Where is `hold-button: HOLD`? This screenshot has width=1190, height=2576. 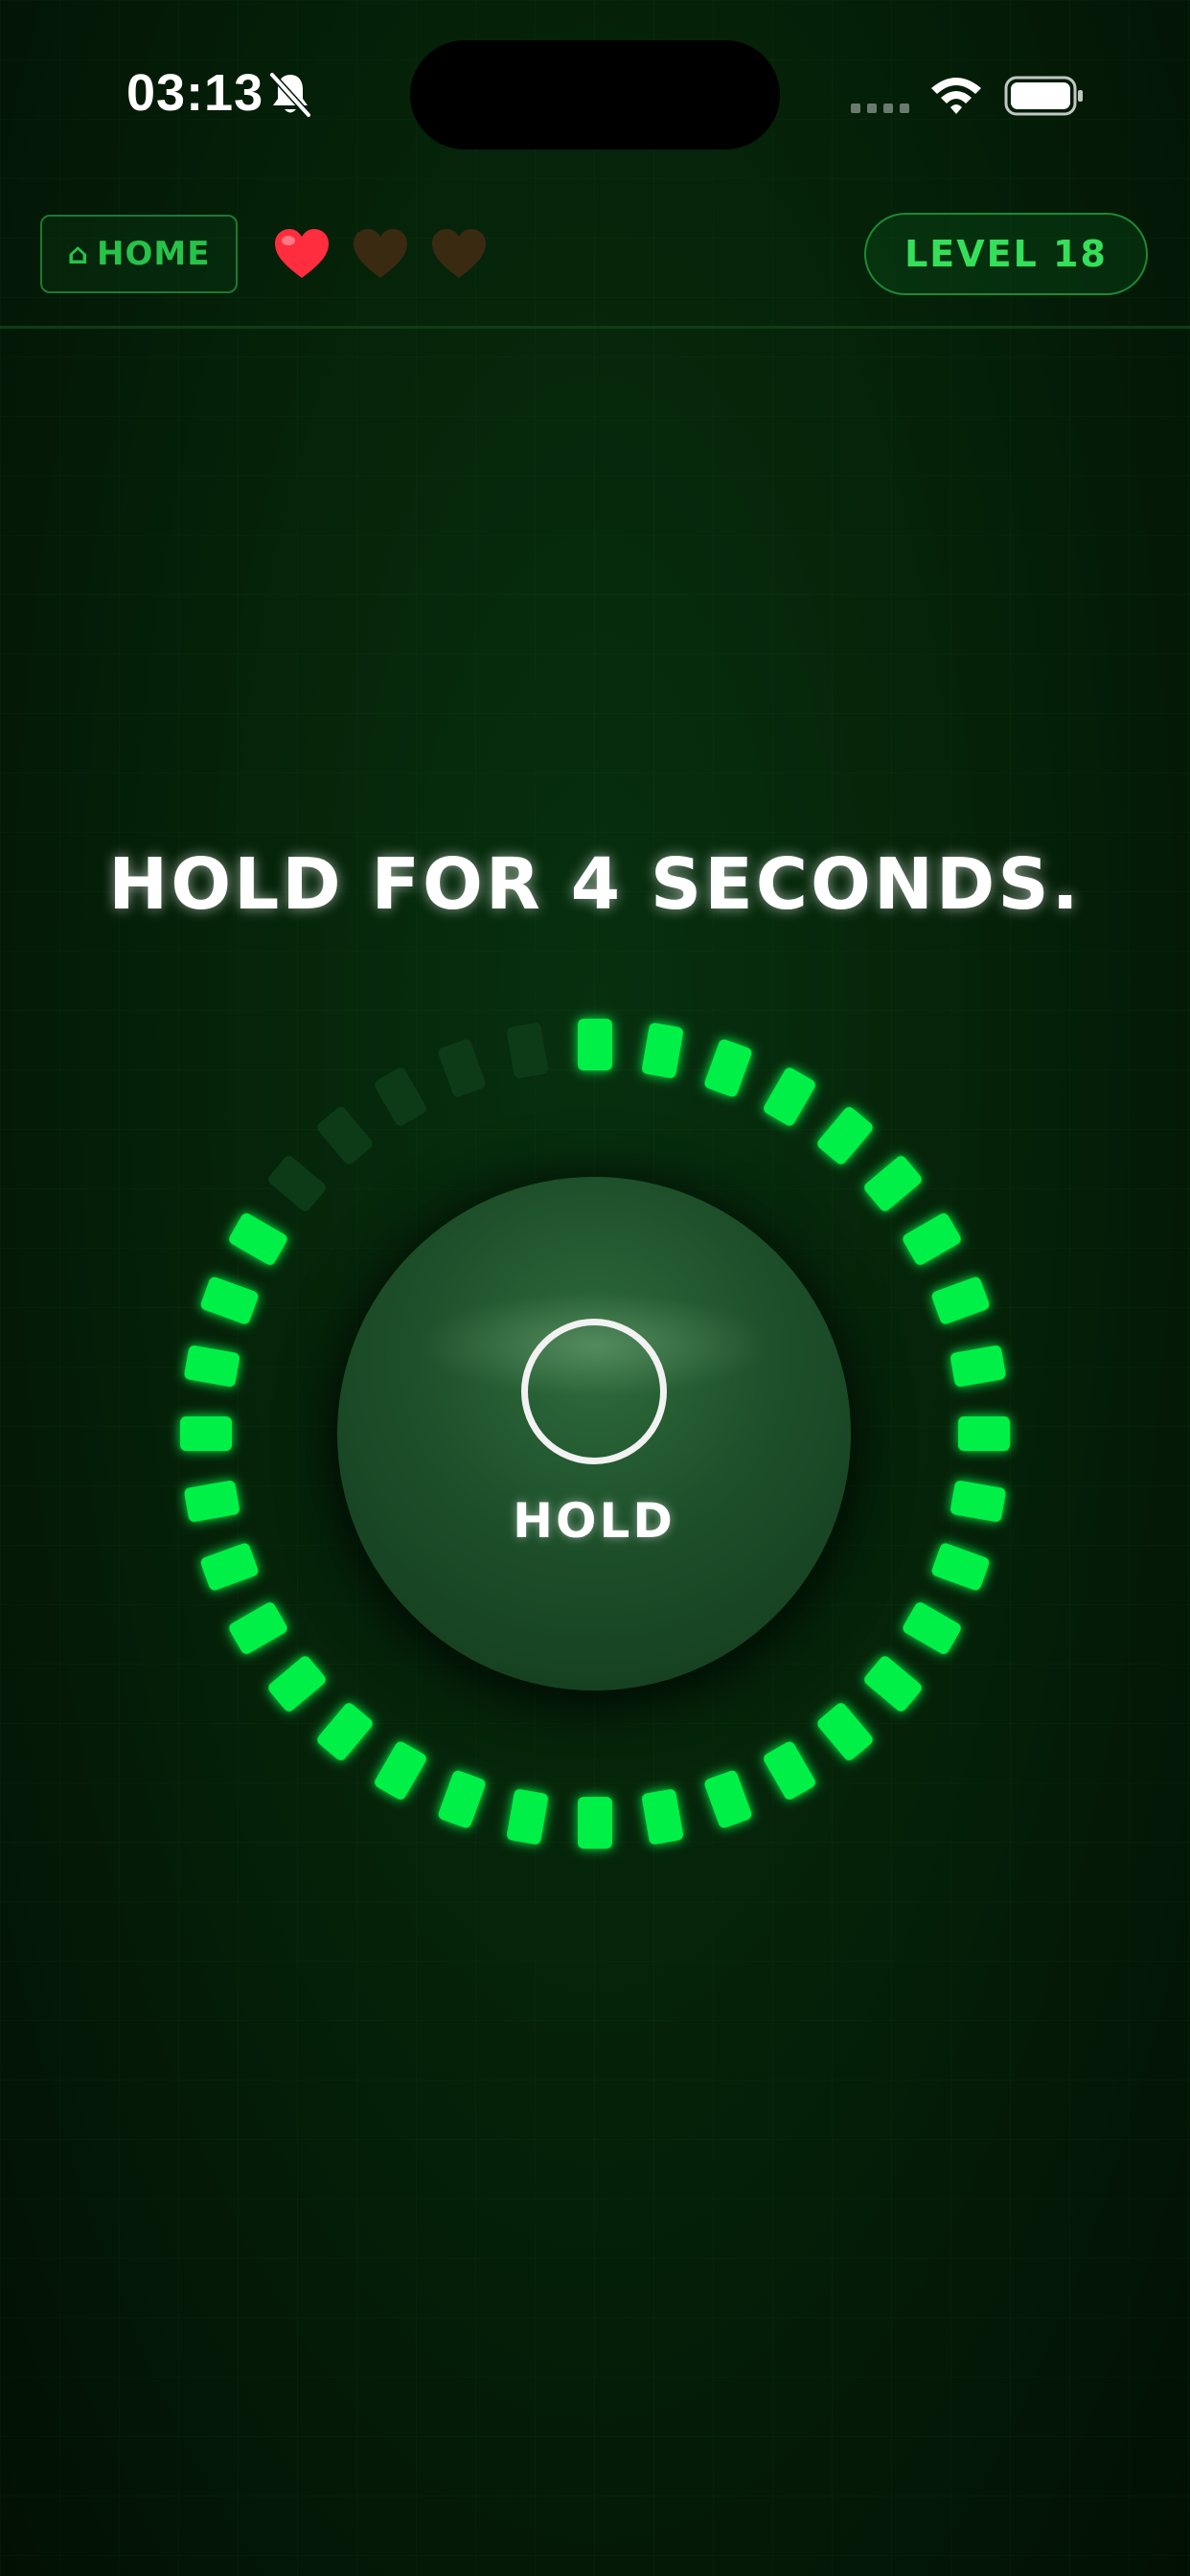
hold-button: HOLD is located at coordinates (594, 1433).